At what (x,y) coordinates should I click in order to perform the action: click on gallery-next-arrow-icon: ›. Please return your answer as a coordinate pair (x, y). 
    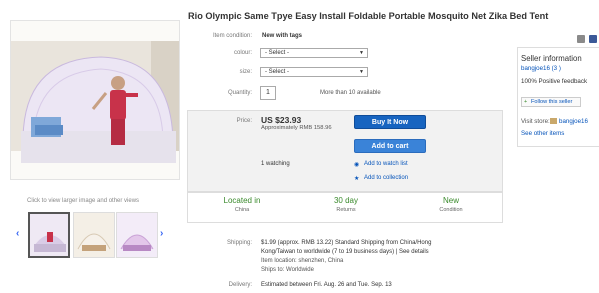
    Looking at the image, I should click on (161, 233).